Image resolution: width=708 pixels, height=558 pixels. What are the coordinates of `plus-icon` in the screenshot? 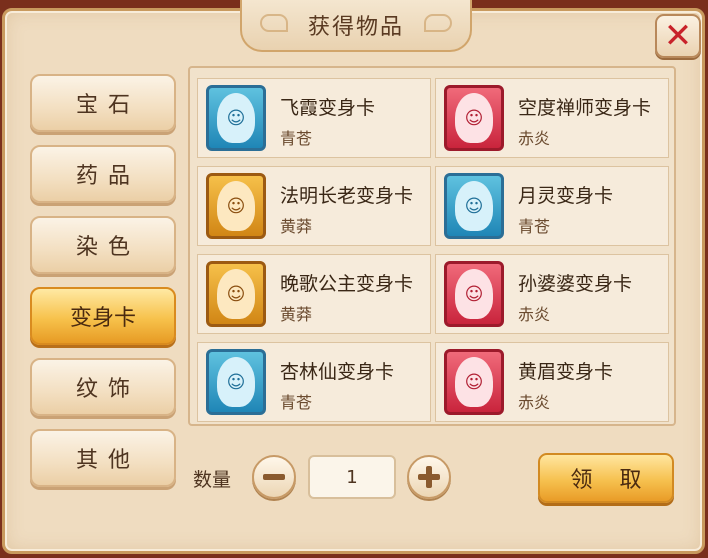 It's located at (429, 477).